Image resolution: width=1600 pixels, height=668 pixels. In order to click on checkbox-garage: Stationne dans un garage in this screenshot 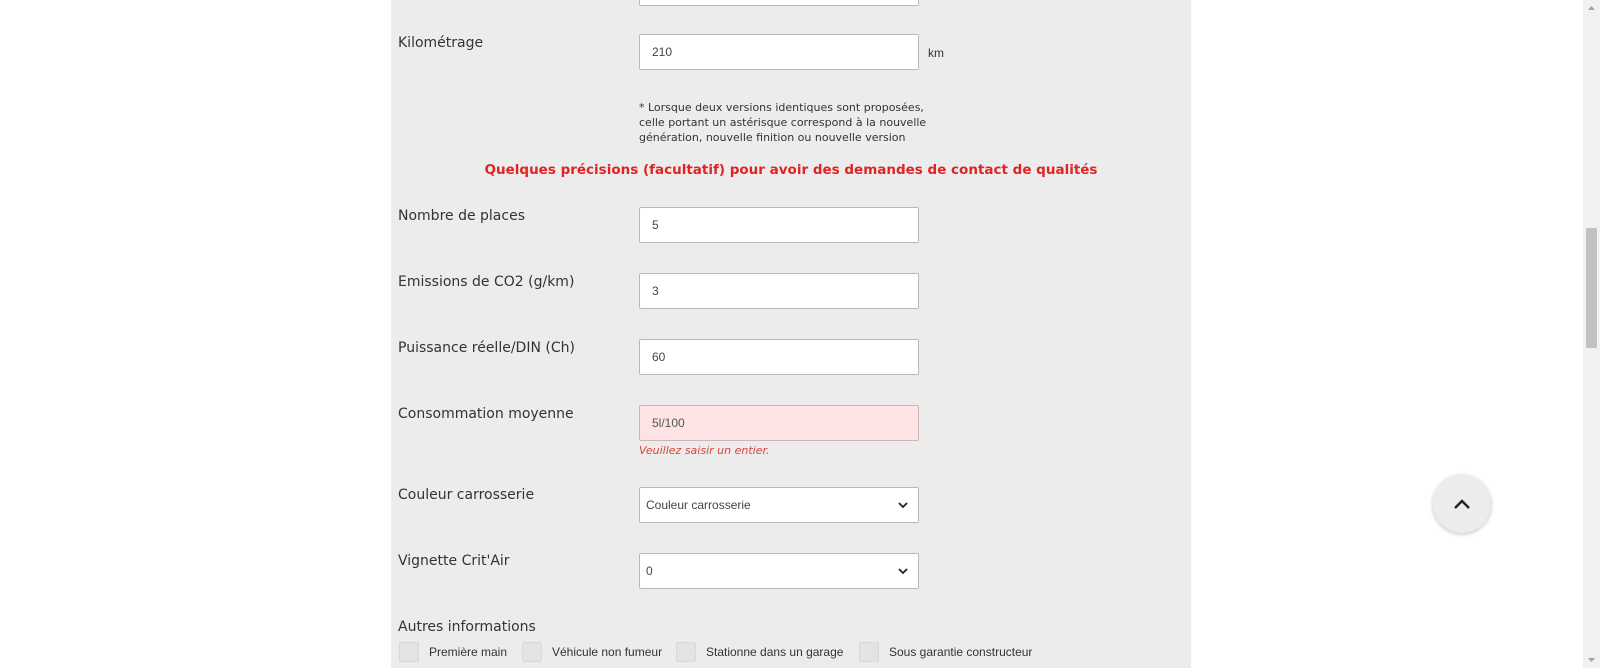, I will do `click(759, 652)`.